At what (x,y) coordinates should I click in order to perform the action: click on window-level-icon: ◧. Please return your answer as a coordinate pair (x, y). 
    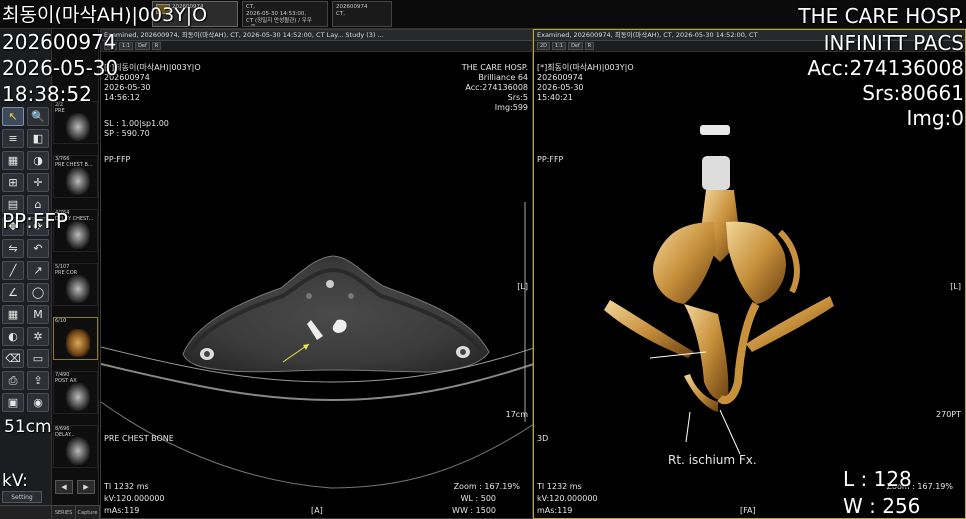
    Looking at the image, I should click on (38, 138).